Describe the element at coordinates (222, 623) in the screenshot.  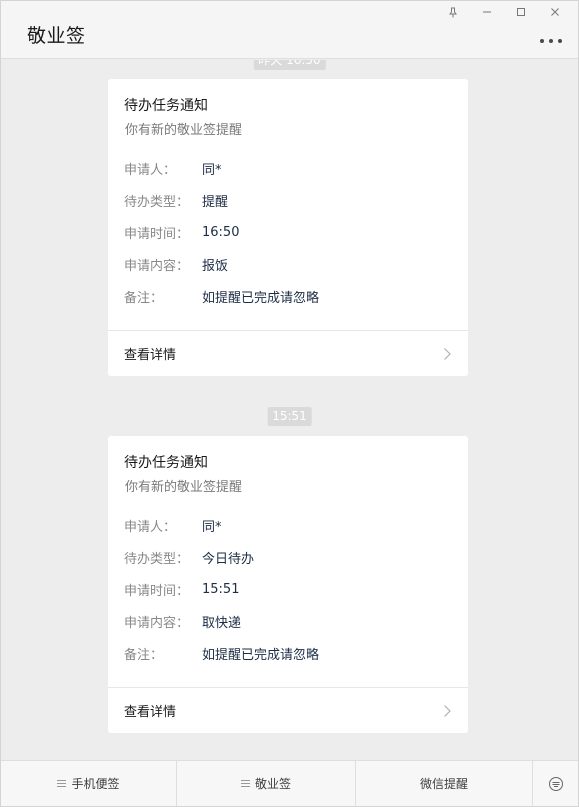
I see `field-value: 取快递` at that location.